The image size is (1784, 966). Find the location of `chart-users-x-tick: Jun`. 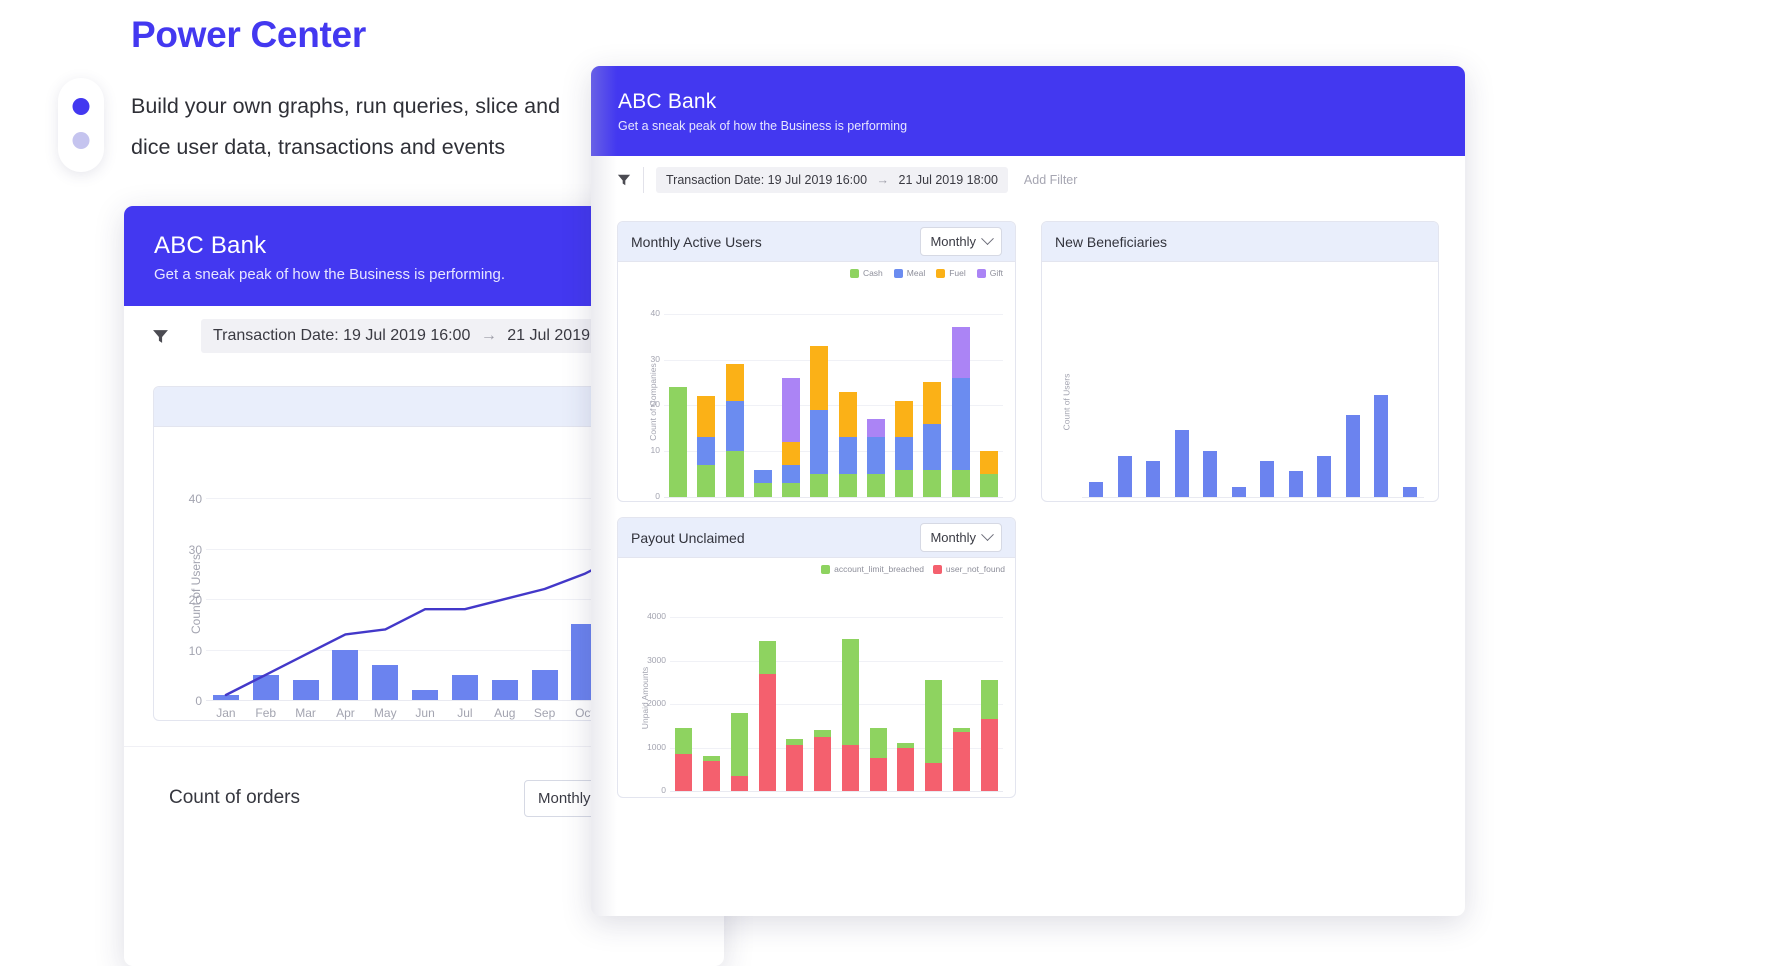

chart-users-x-tick: Jun is located at coordinates (425, 713).